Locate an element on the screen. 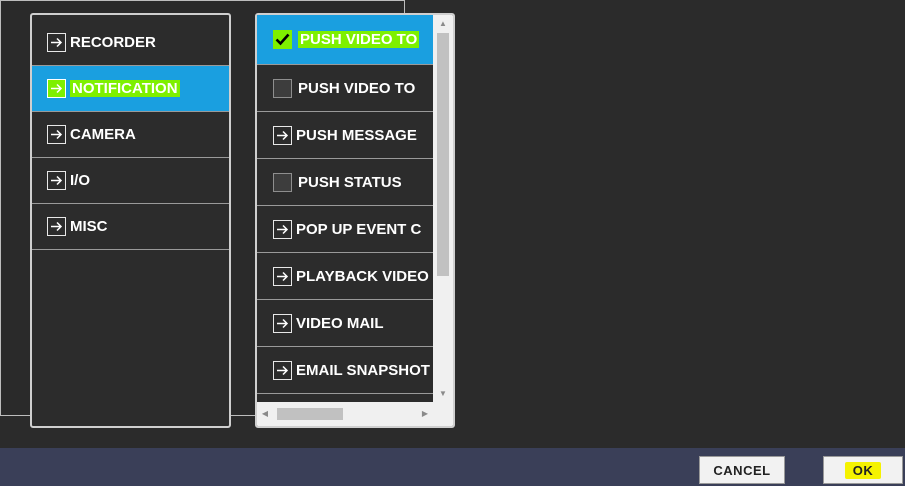  option-label: EMAIL SNAPSHOT is located at coordinates (363, 370).